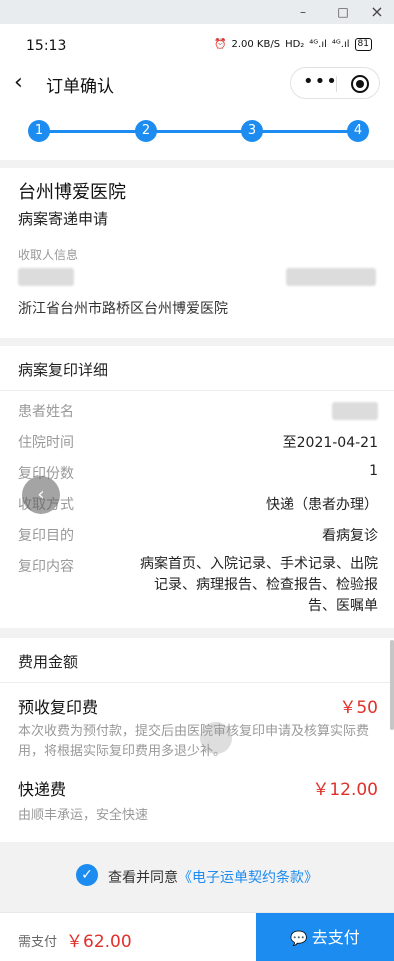 This screenshot has height=961, width=394. Describe the element at coordinates (99, 942) in the screenshot. I see `total-amount: ￥62.00` at that location.